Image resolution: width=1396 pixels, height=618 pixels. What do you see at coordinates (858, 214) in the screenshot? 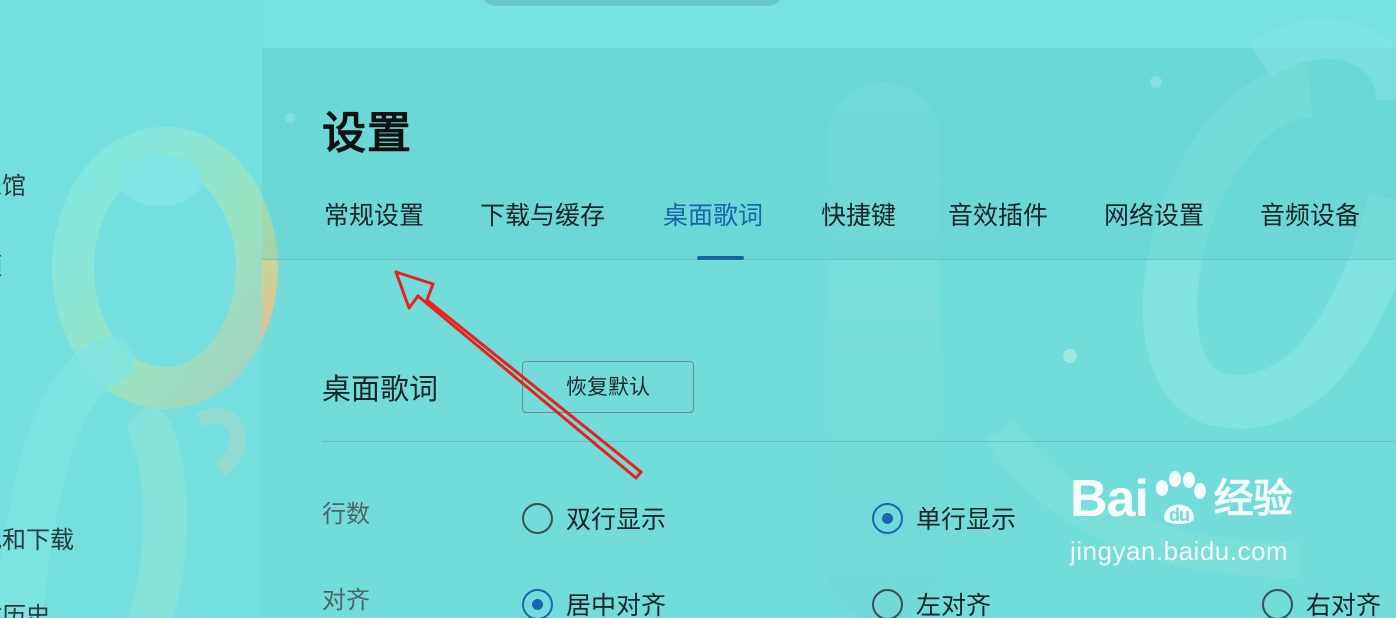
I see `tab-shortcuts: 快捷键` at bounding box center [858, 214].